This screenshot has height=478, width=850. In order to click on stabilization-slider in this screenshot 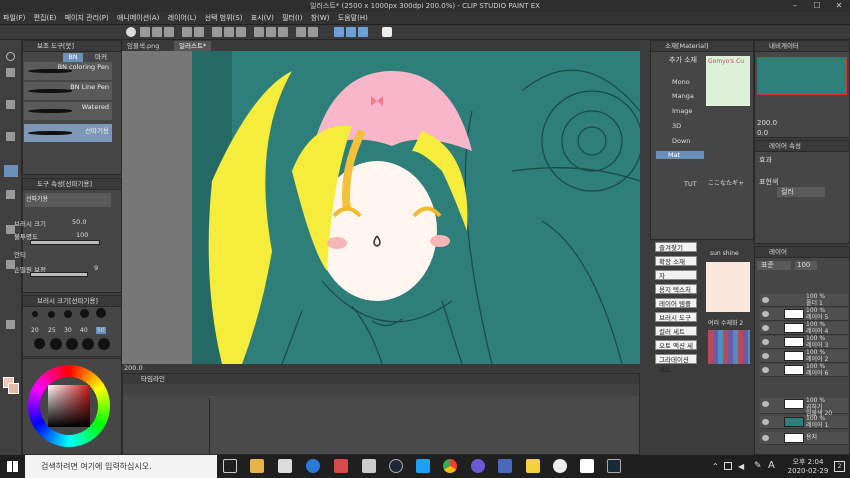, I will do `click(59, 274)`.